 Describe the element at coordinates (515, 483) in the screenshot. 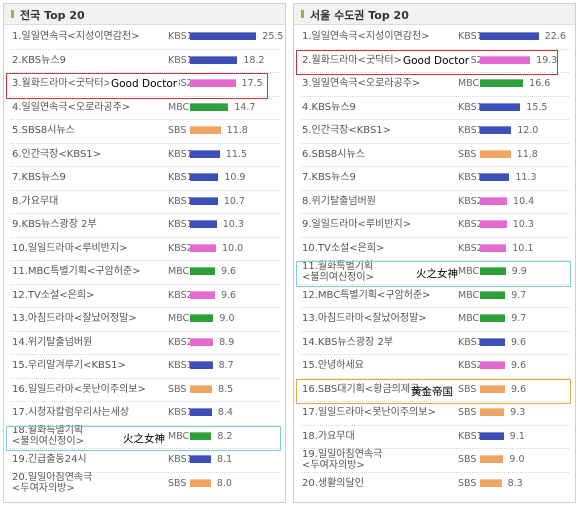

I see `rating-value: 8.3` at that location.